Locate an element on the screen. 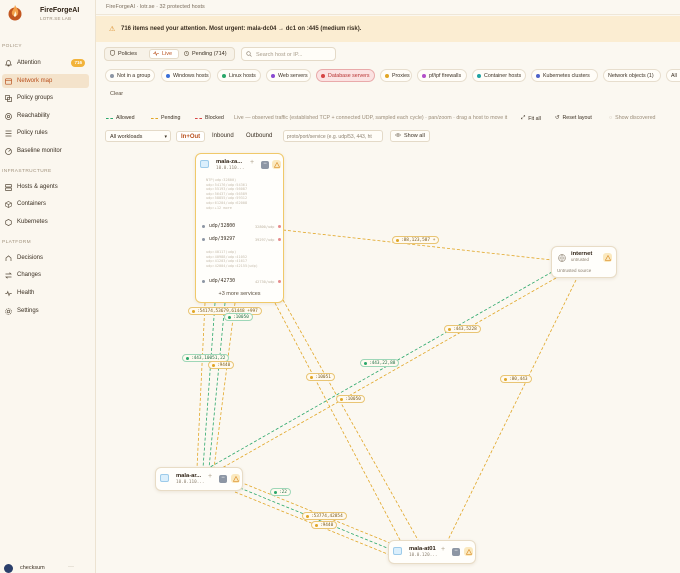 This screenshot has width=680, height=573. chip-kubernetes-clusters: Kubernetes clusters is located at coordinates (564, 75).